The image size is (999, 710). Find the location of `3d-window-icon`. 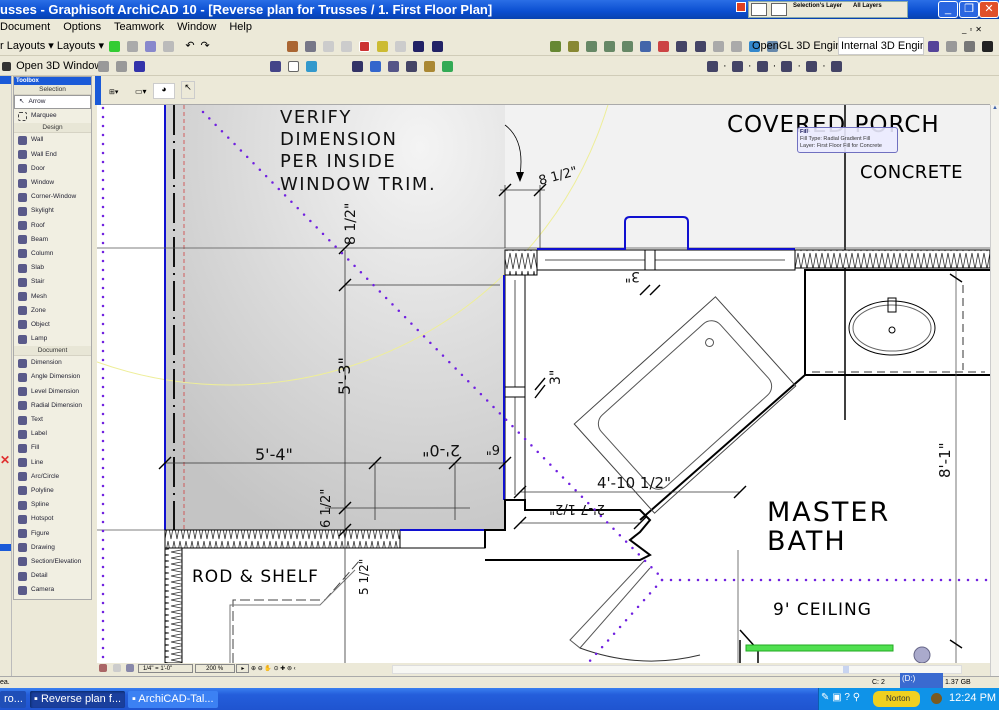

3d-window-icon is located at coordinates (6, 66).